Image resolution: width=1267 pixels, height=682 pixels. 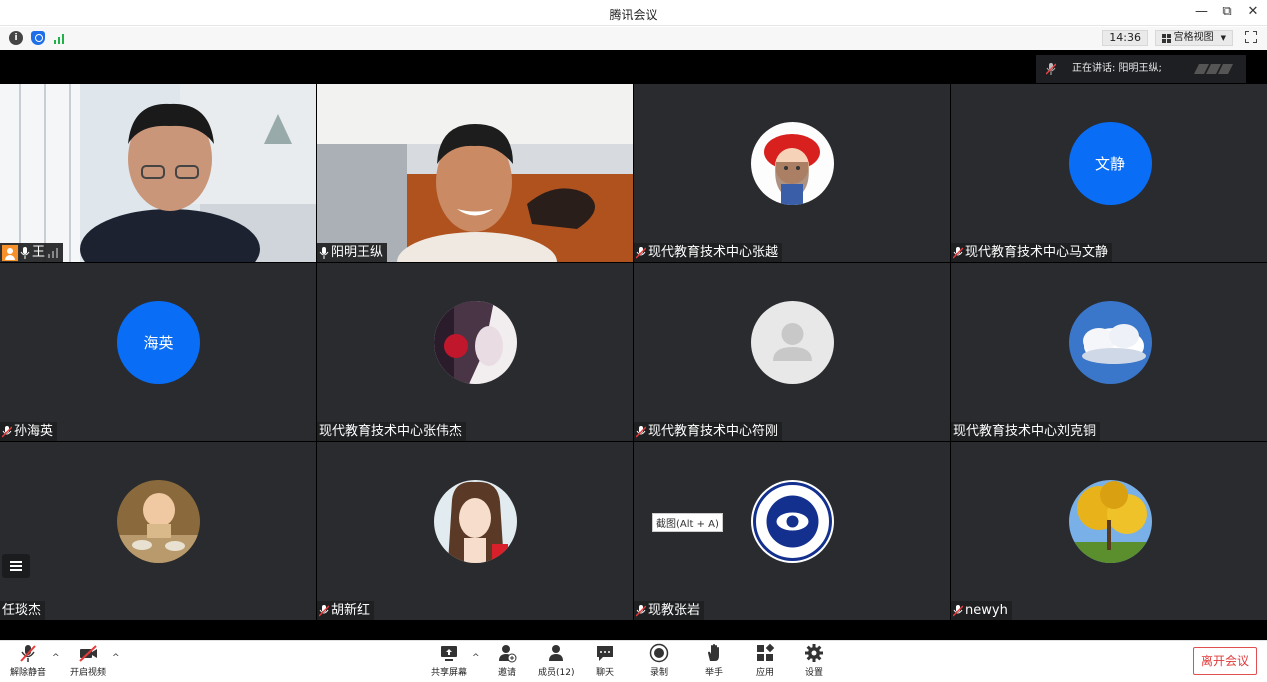 What do you see at coordinates (16, 566) in the screenshot?
I see `participant-list-toggle` at bounding box center [16, 566].